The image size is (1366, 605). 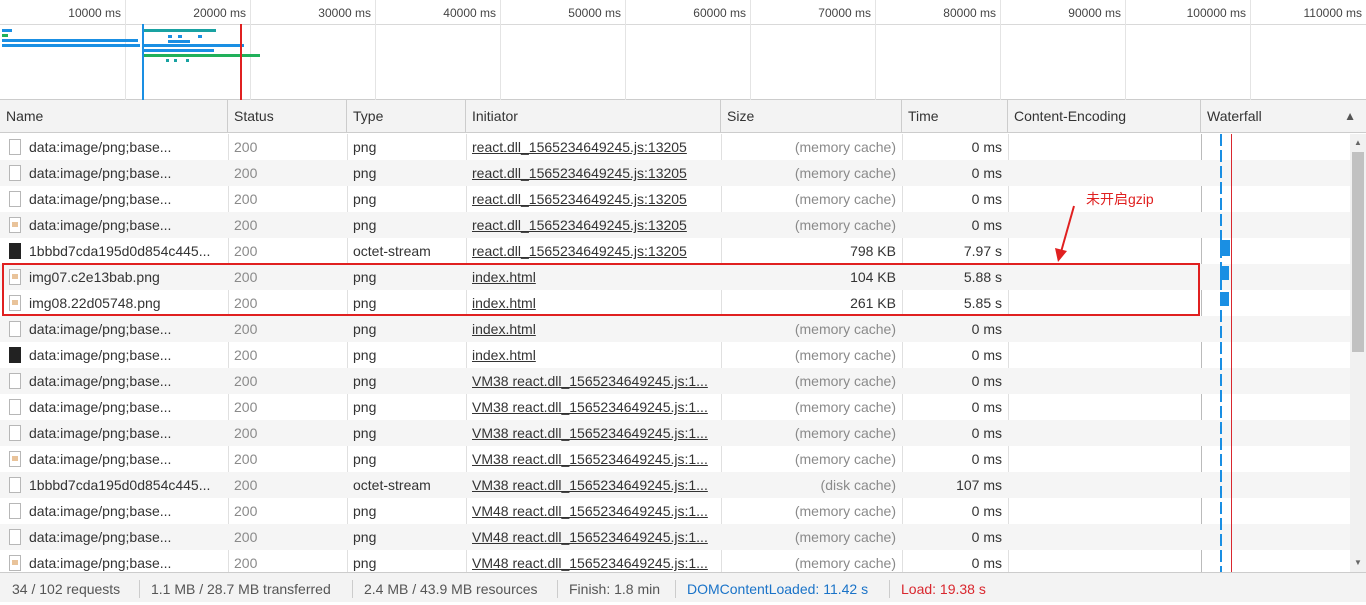 What do you see at coordinates (114, 116) in the screenshot?
I see `column-header-name: Name` at bounding box center [114, 116].